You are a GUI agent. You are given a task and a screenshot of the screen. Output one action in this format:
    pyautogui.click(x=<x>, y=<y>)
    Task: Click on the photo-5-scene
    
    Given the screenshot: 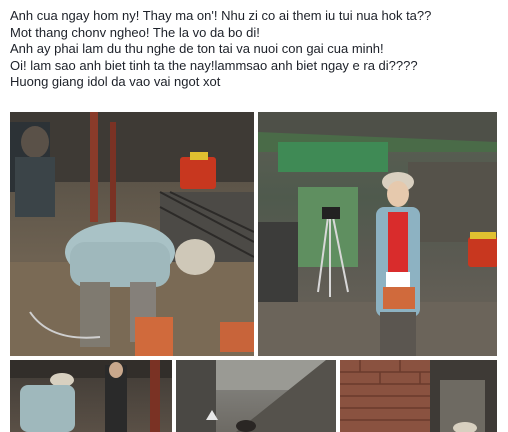 What is the action you would take?
    pyautogui.click(x=418, y=396)
    